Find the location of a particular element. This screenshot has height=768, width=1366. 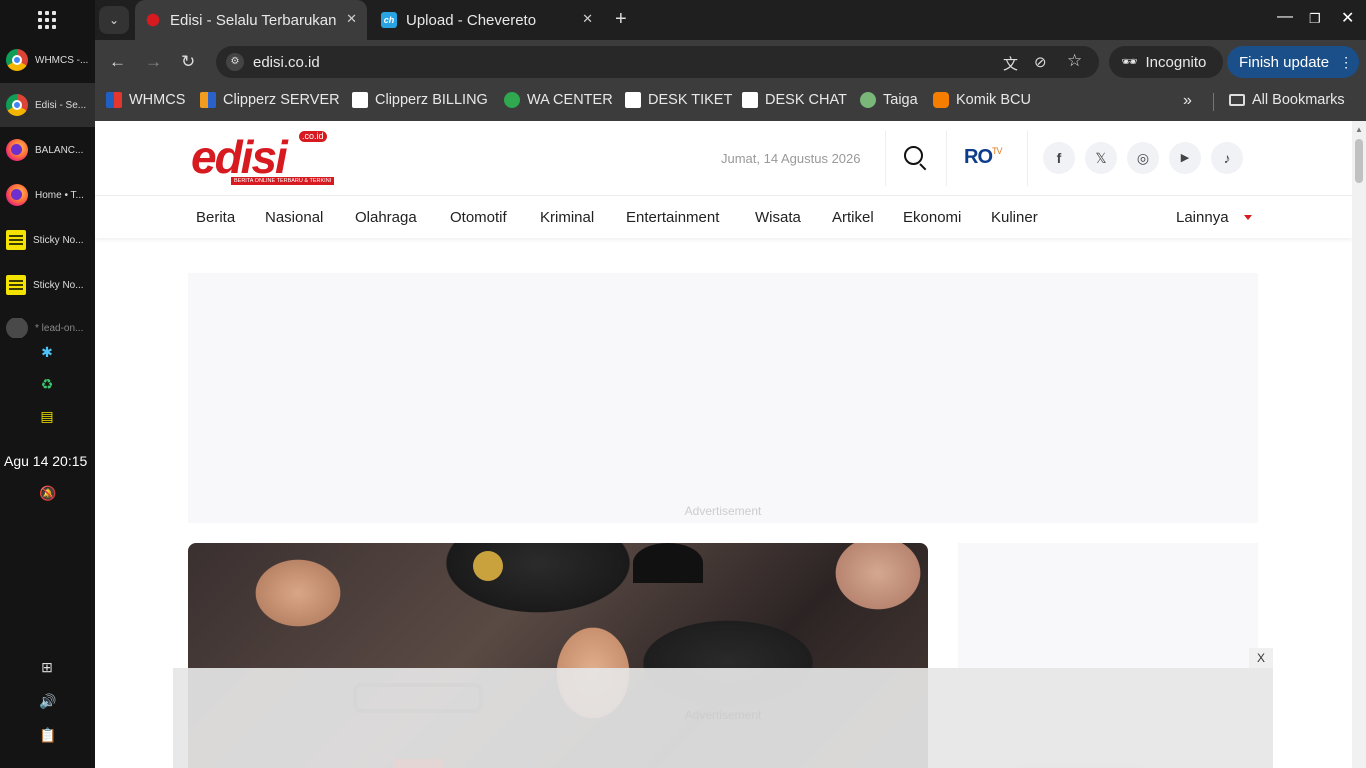

back-icon: ← is located at coordinates (117, 62).